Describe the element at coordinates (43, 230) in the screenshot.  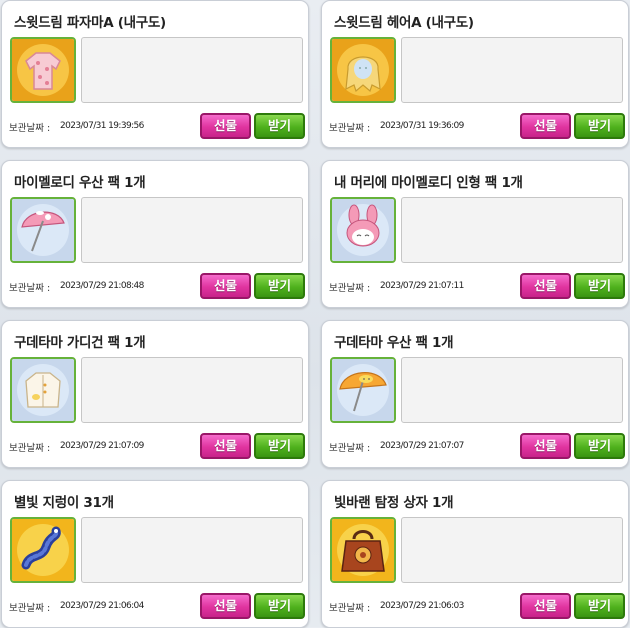
I see `my-melody-umbrella-icon` at that location.